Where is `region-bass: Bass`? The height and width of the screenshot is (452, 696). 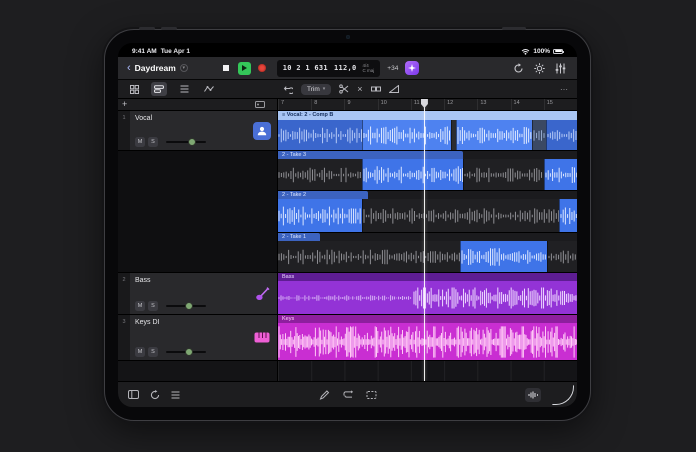
region-bass: Bass is located at coordinates (427, 294).